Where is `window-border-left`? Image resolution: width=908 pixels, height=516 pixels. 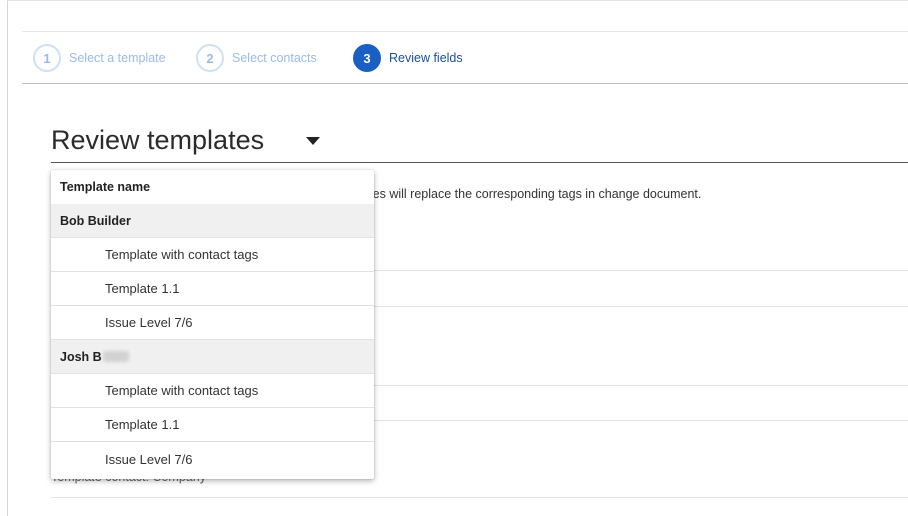 window-border-left is located at coordinates (7, 258).